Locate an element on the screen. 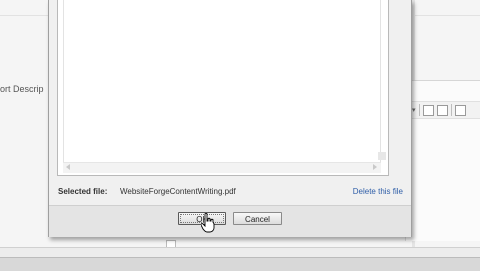  image-icon is located at coordinates (428, 110).